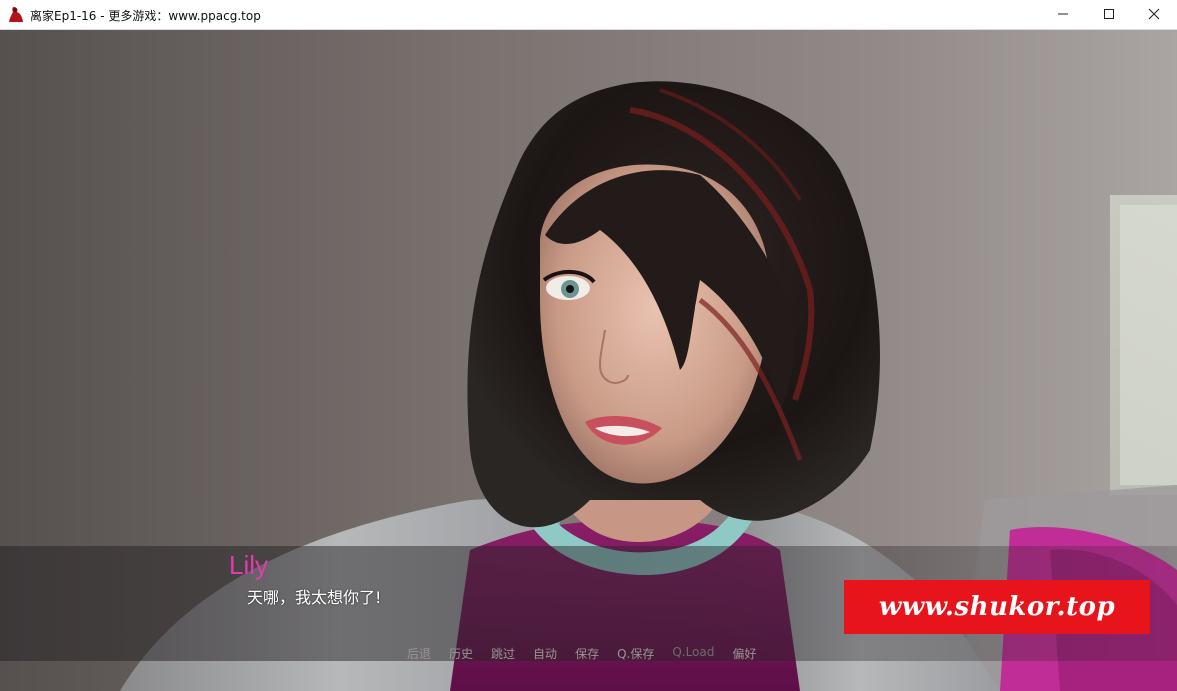 The image size is (1177, 691). What do you see at coordinates (693, 653) in the screenshot?
I see `quick-menu-quick-load: Q.Load` at bounding box center [693, 653].